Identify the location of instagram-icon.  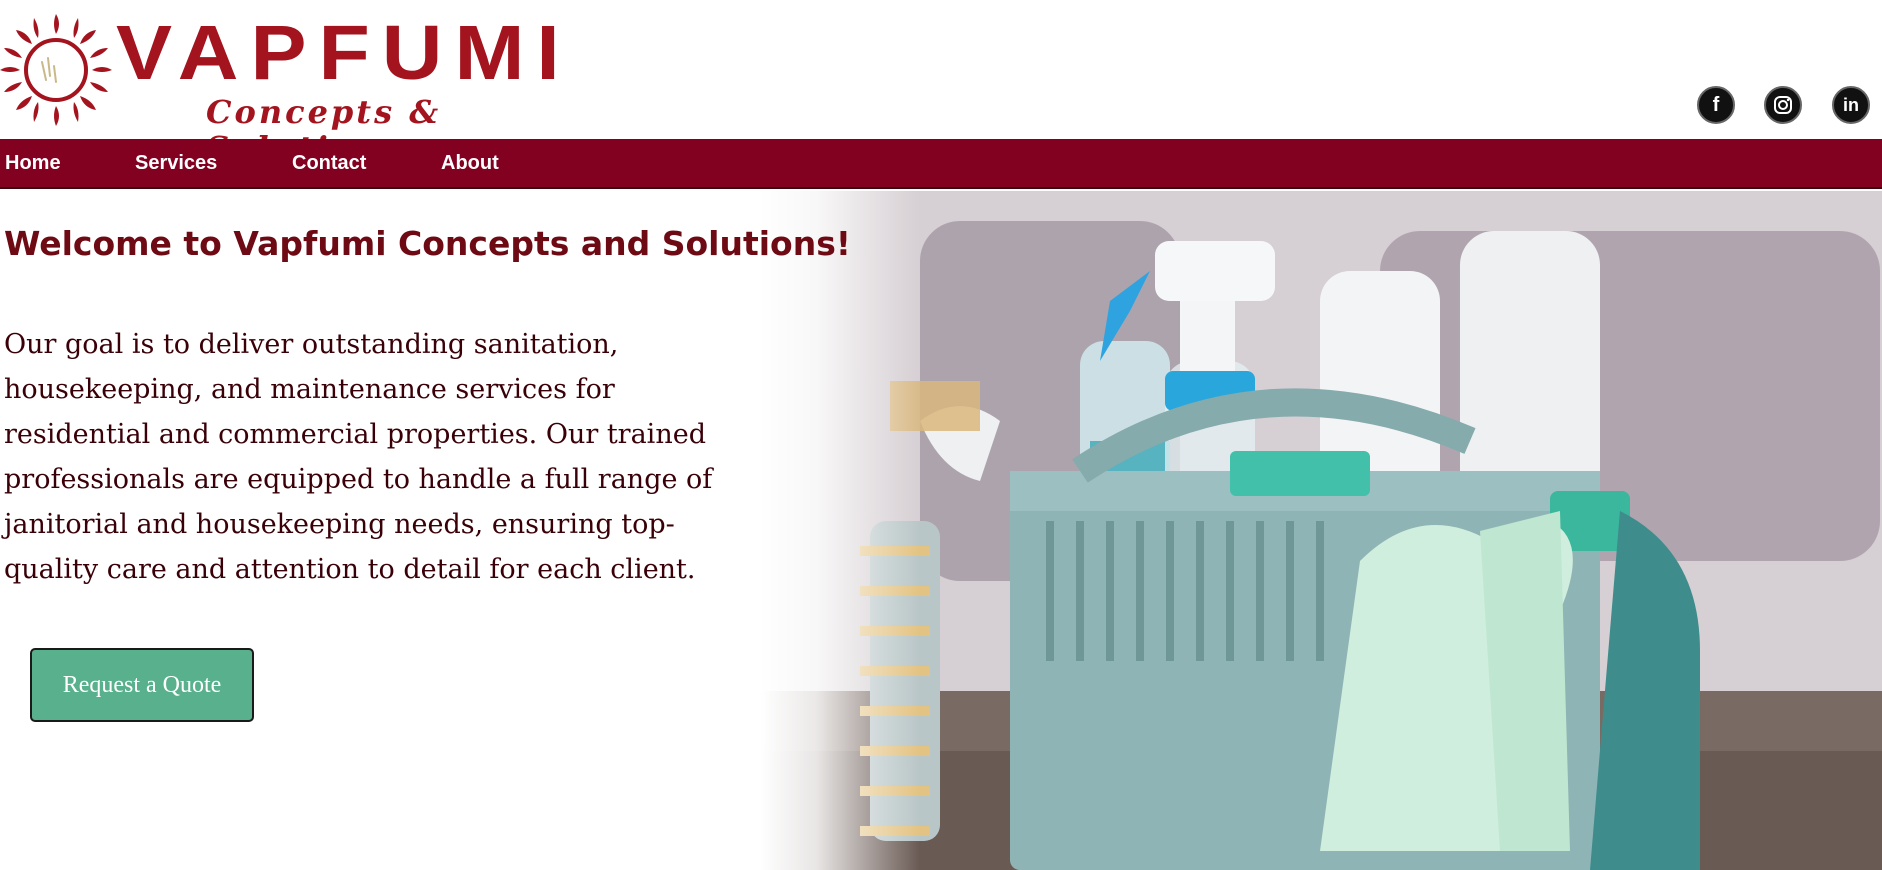
(1783, 105).